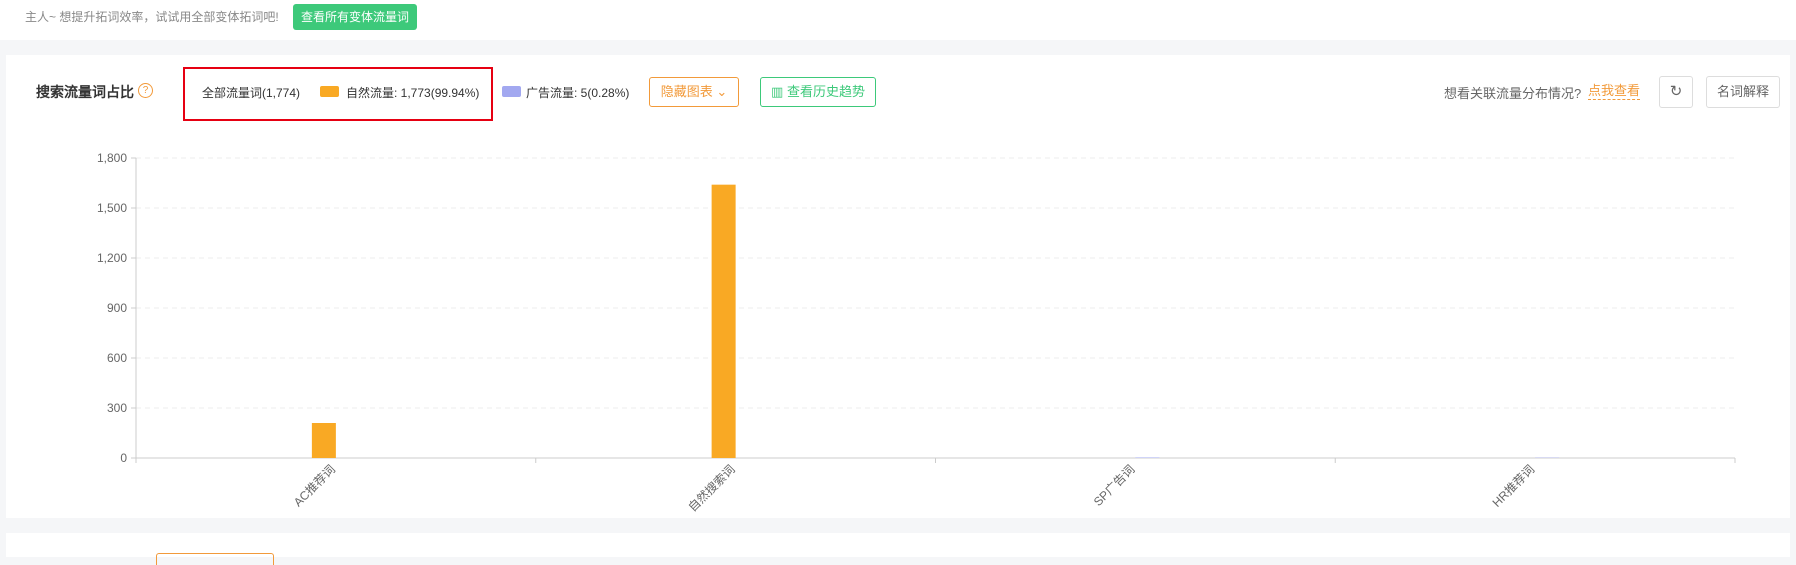  I want to click on view-all-variant-keywords-button: 查看所有变体流量词, so click(355, 17).